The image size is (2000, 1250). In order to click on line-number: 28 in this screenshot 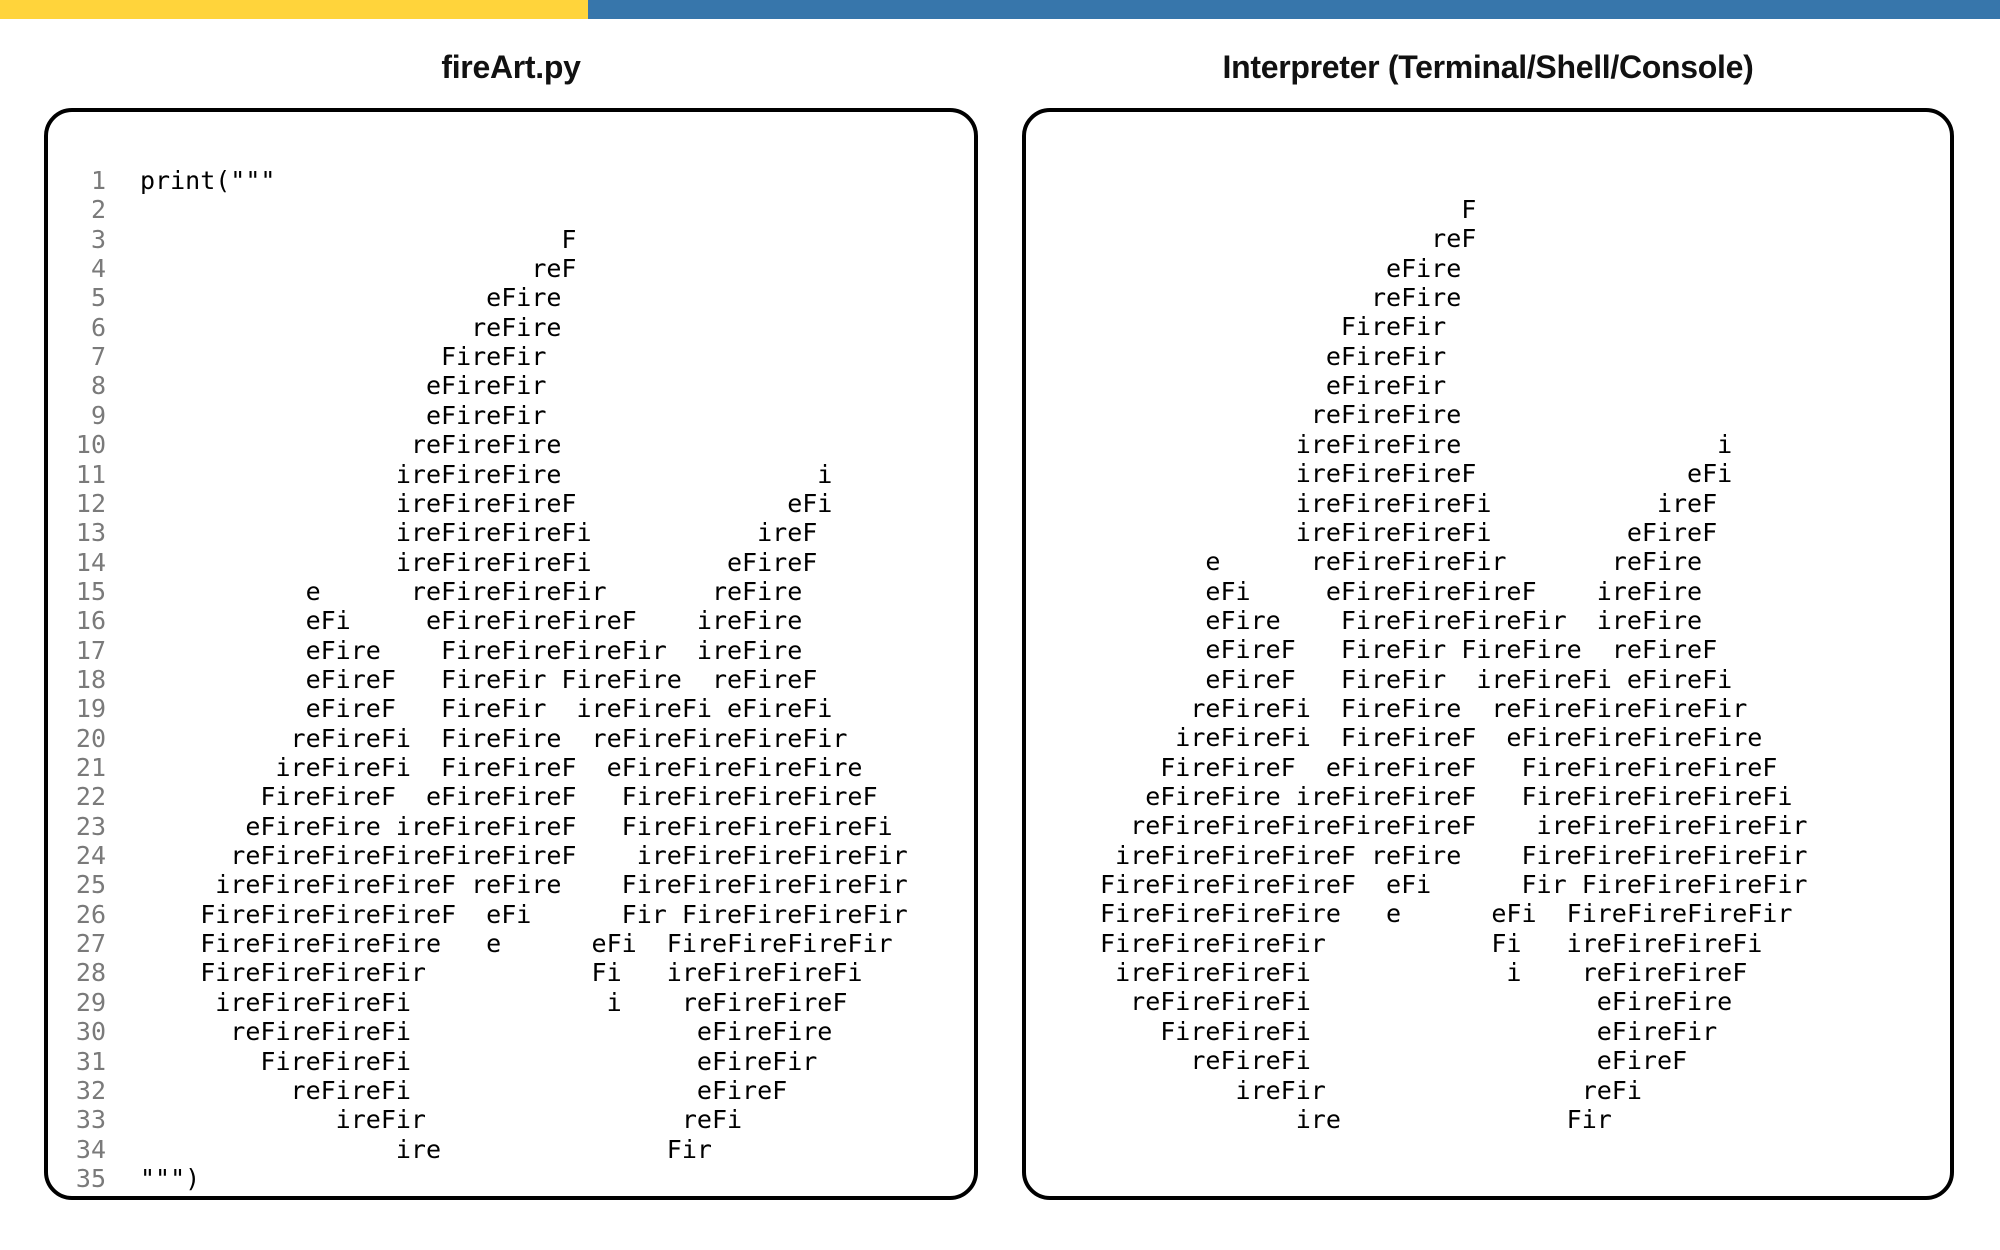, I will do `click(90, 973)`.